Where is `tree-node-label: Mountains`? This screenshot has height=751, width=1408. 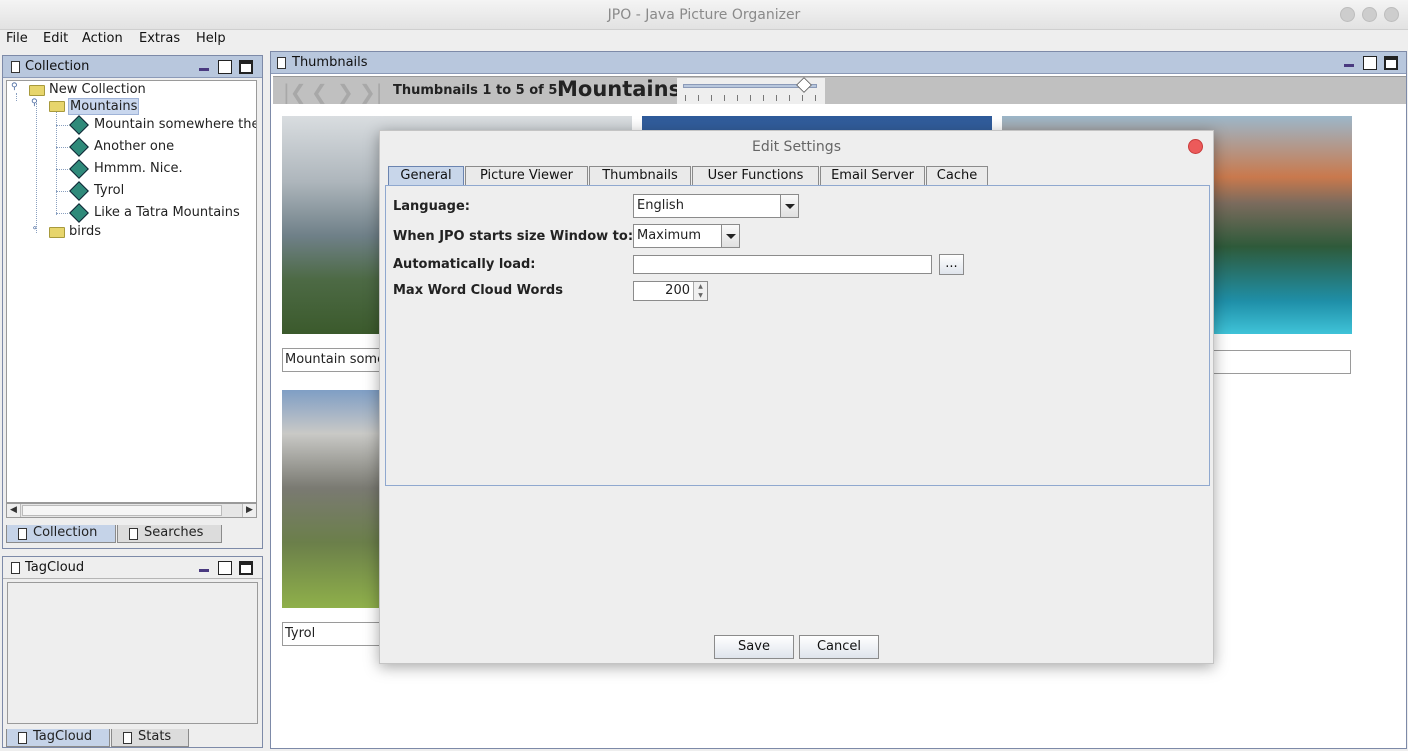
tree-node-label: Mountains is located at coordinates (104, 106).